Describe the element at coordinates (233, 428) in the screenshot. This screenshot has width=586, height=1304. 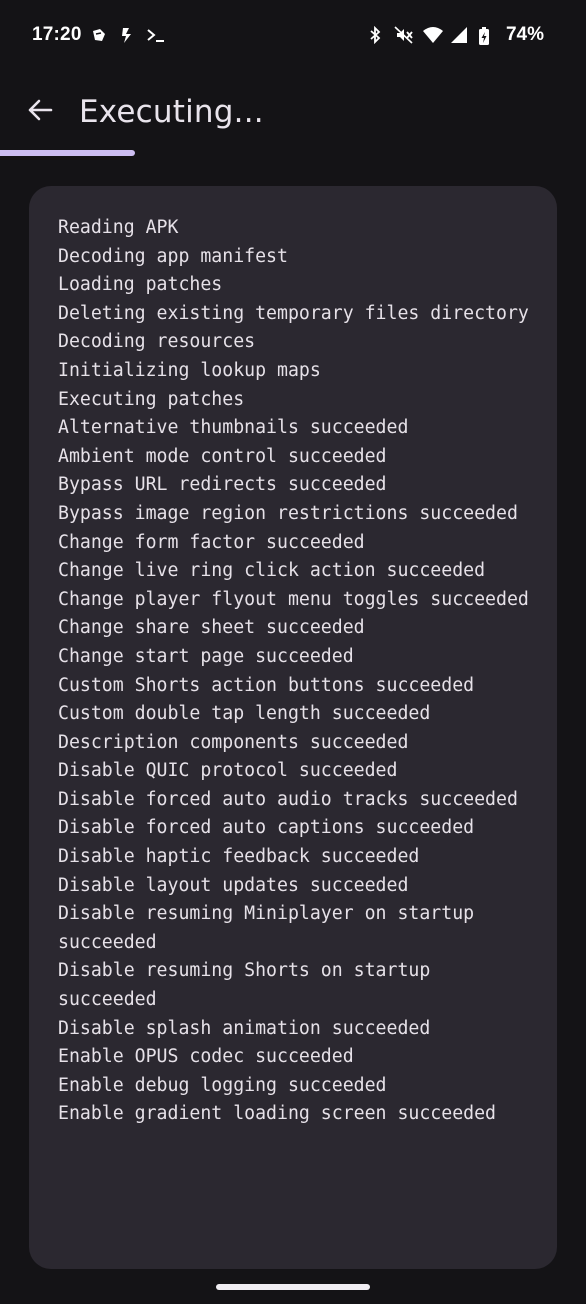
I see `log-line: Alternative thumbnails succeeded` at that location.